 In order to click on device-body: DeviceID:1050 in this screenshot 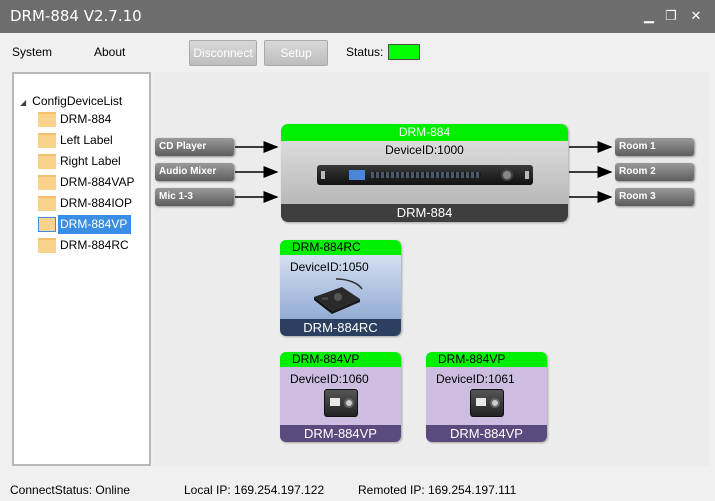, I will do `click(340, 287)`.